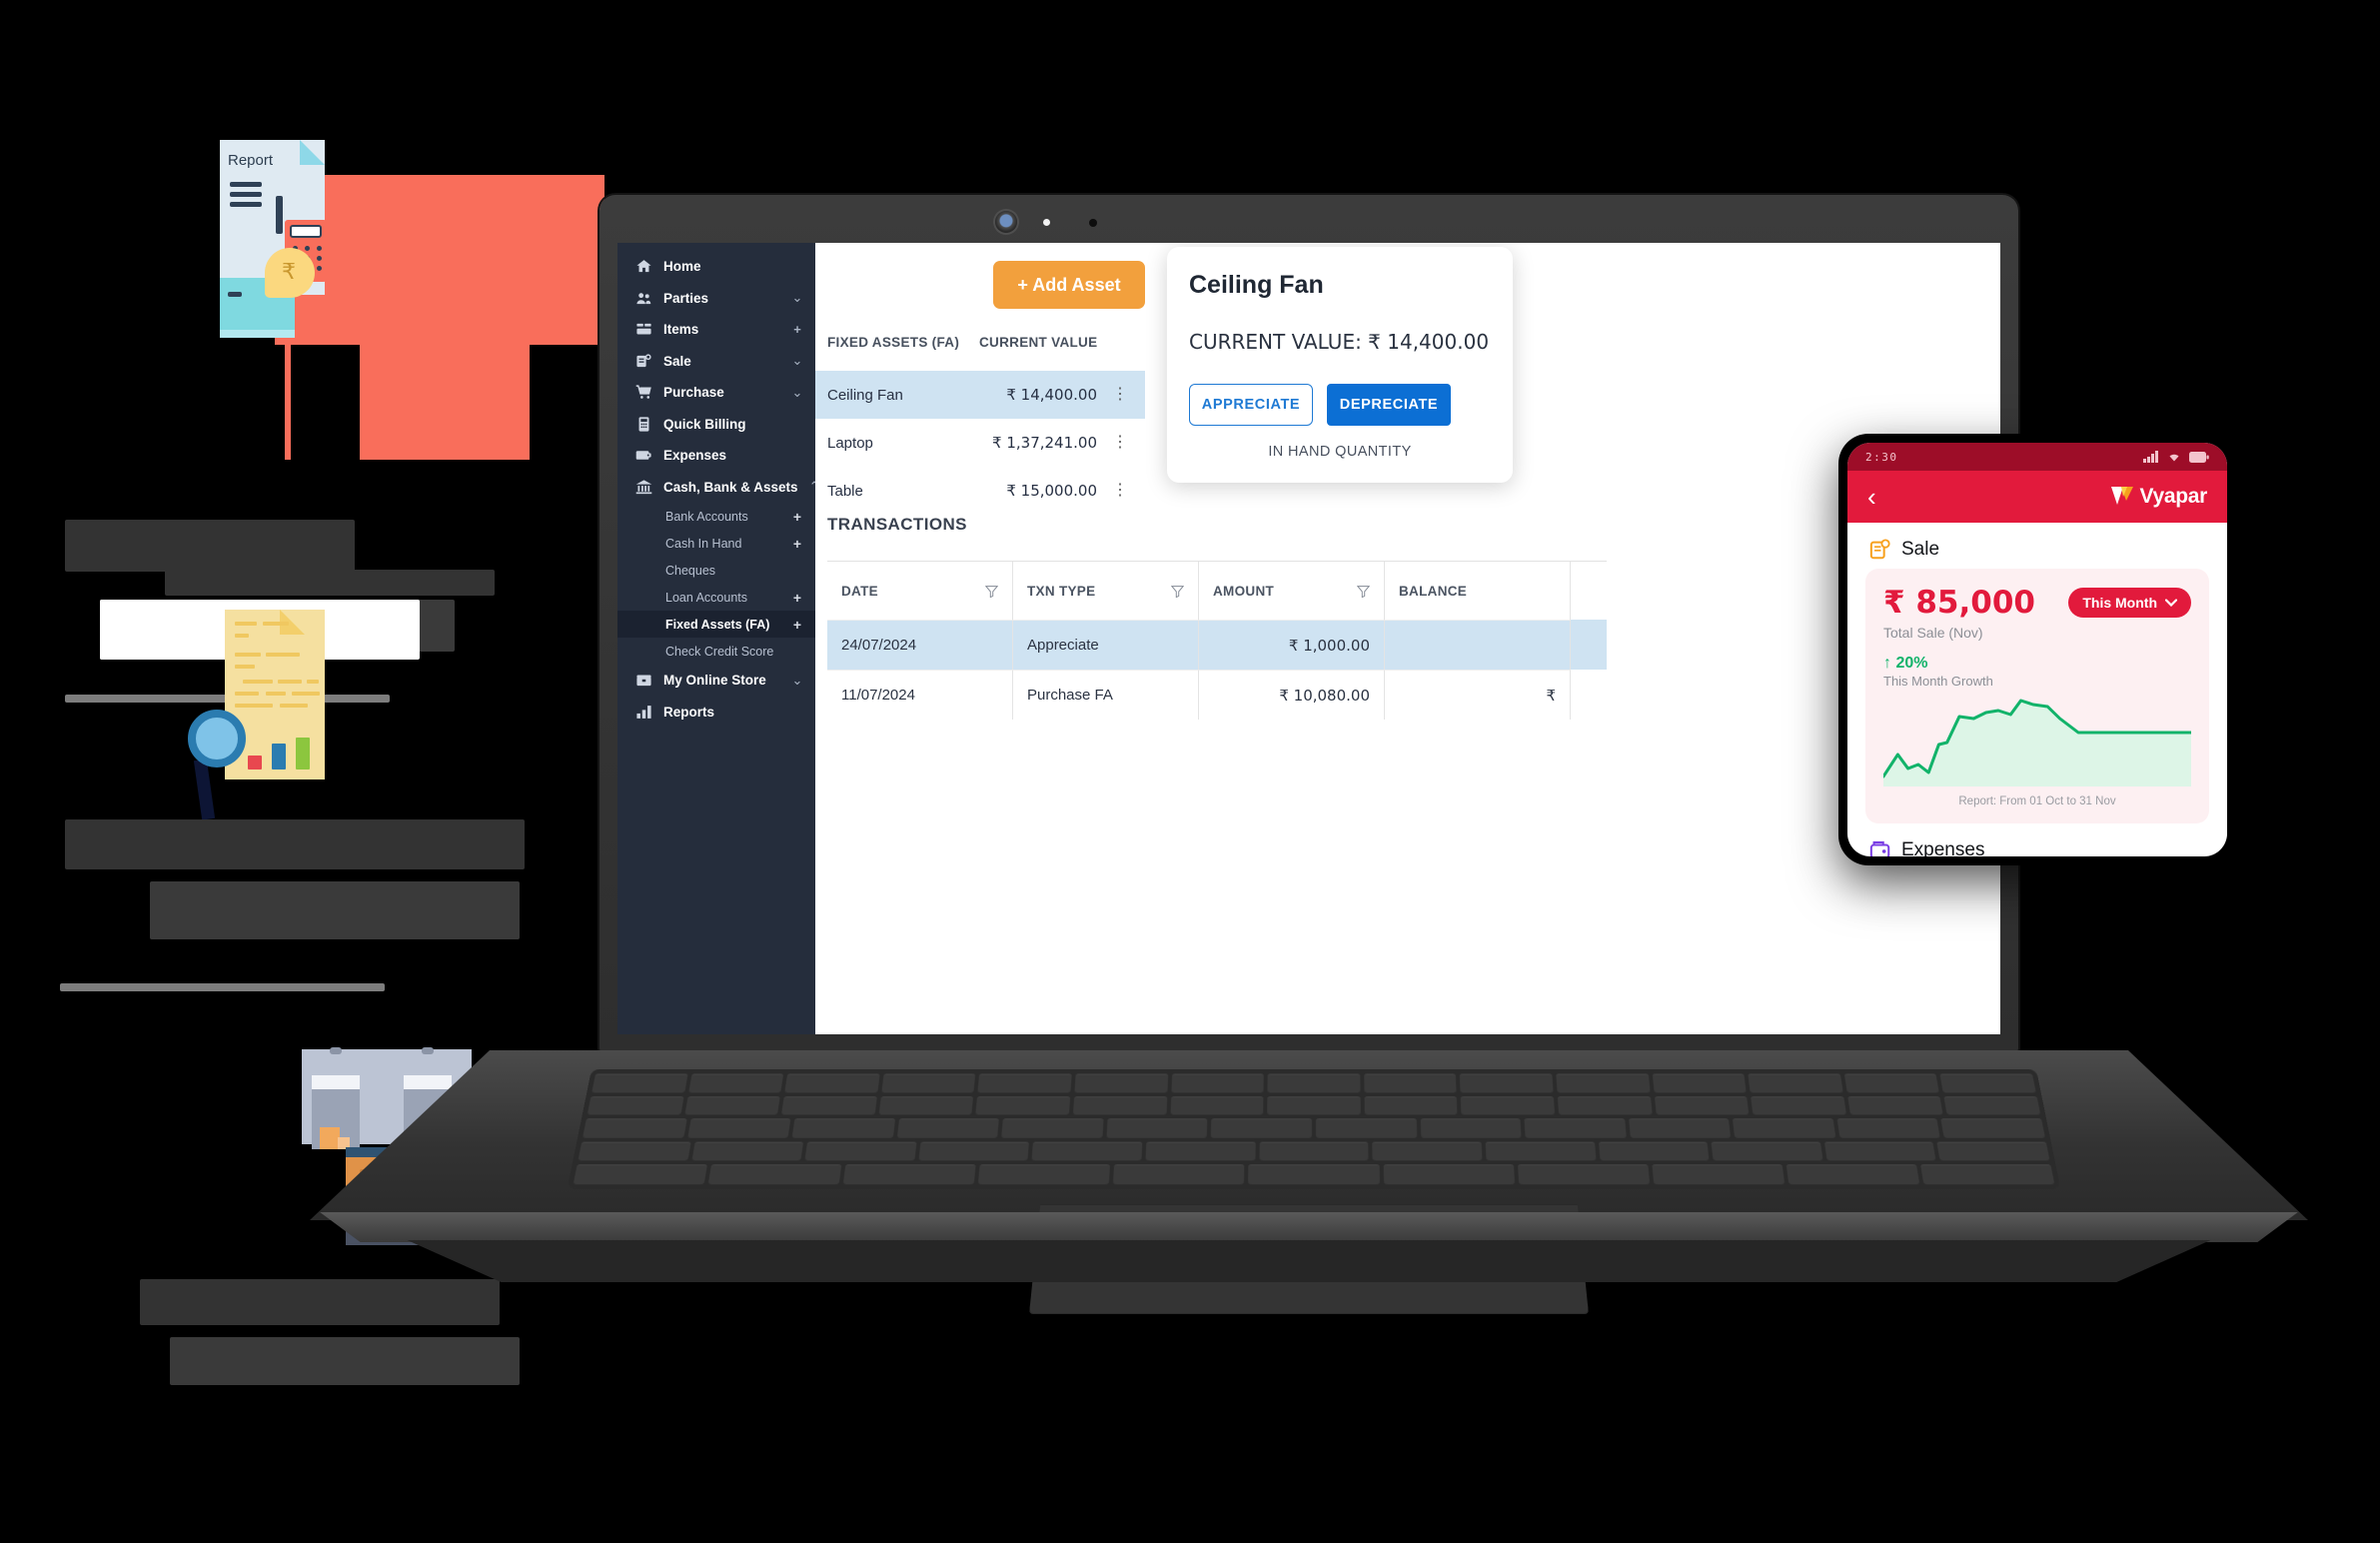 This screenshot has height=1543, width=2380. I want to click on column-header-txn-type: TXN TYPE, so click(1106, 591).